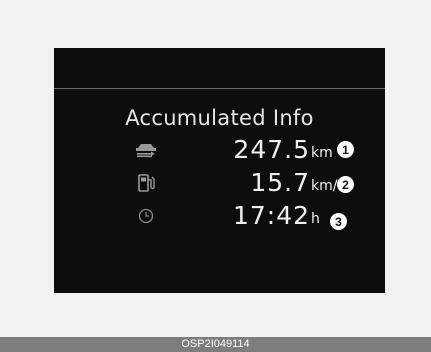  I want to click on car-distance-icon, so click(146, 150).